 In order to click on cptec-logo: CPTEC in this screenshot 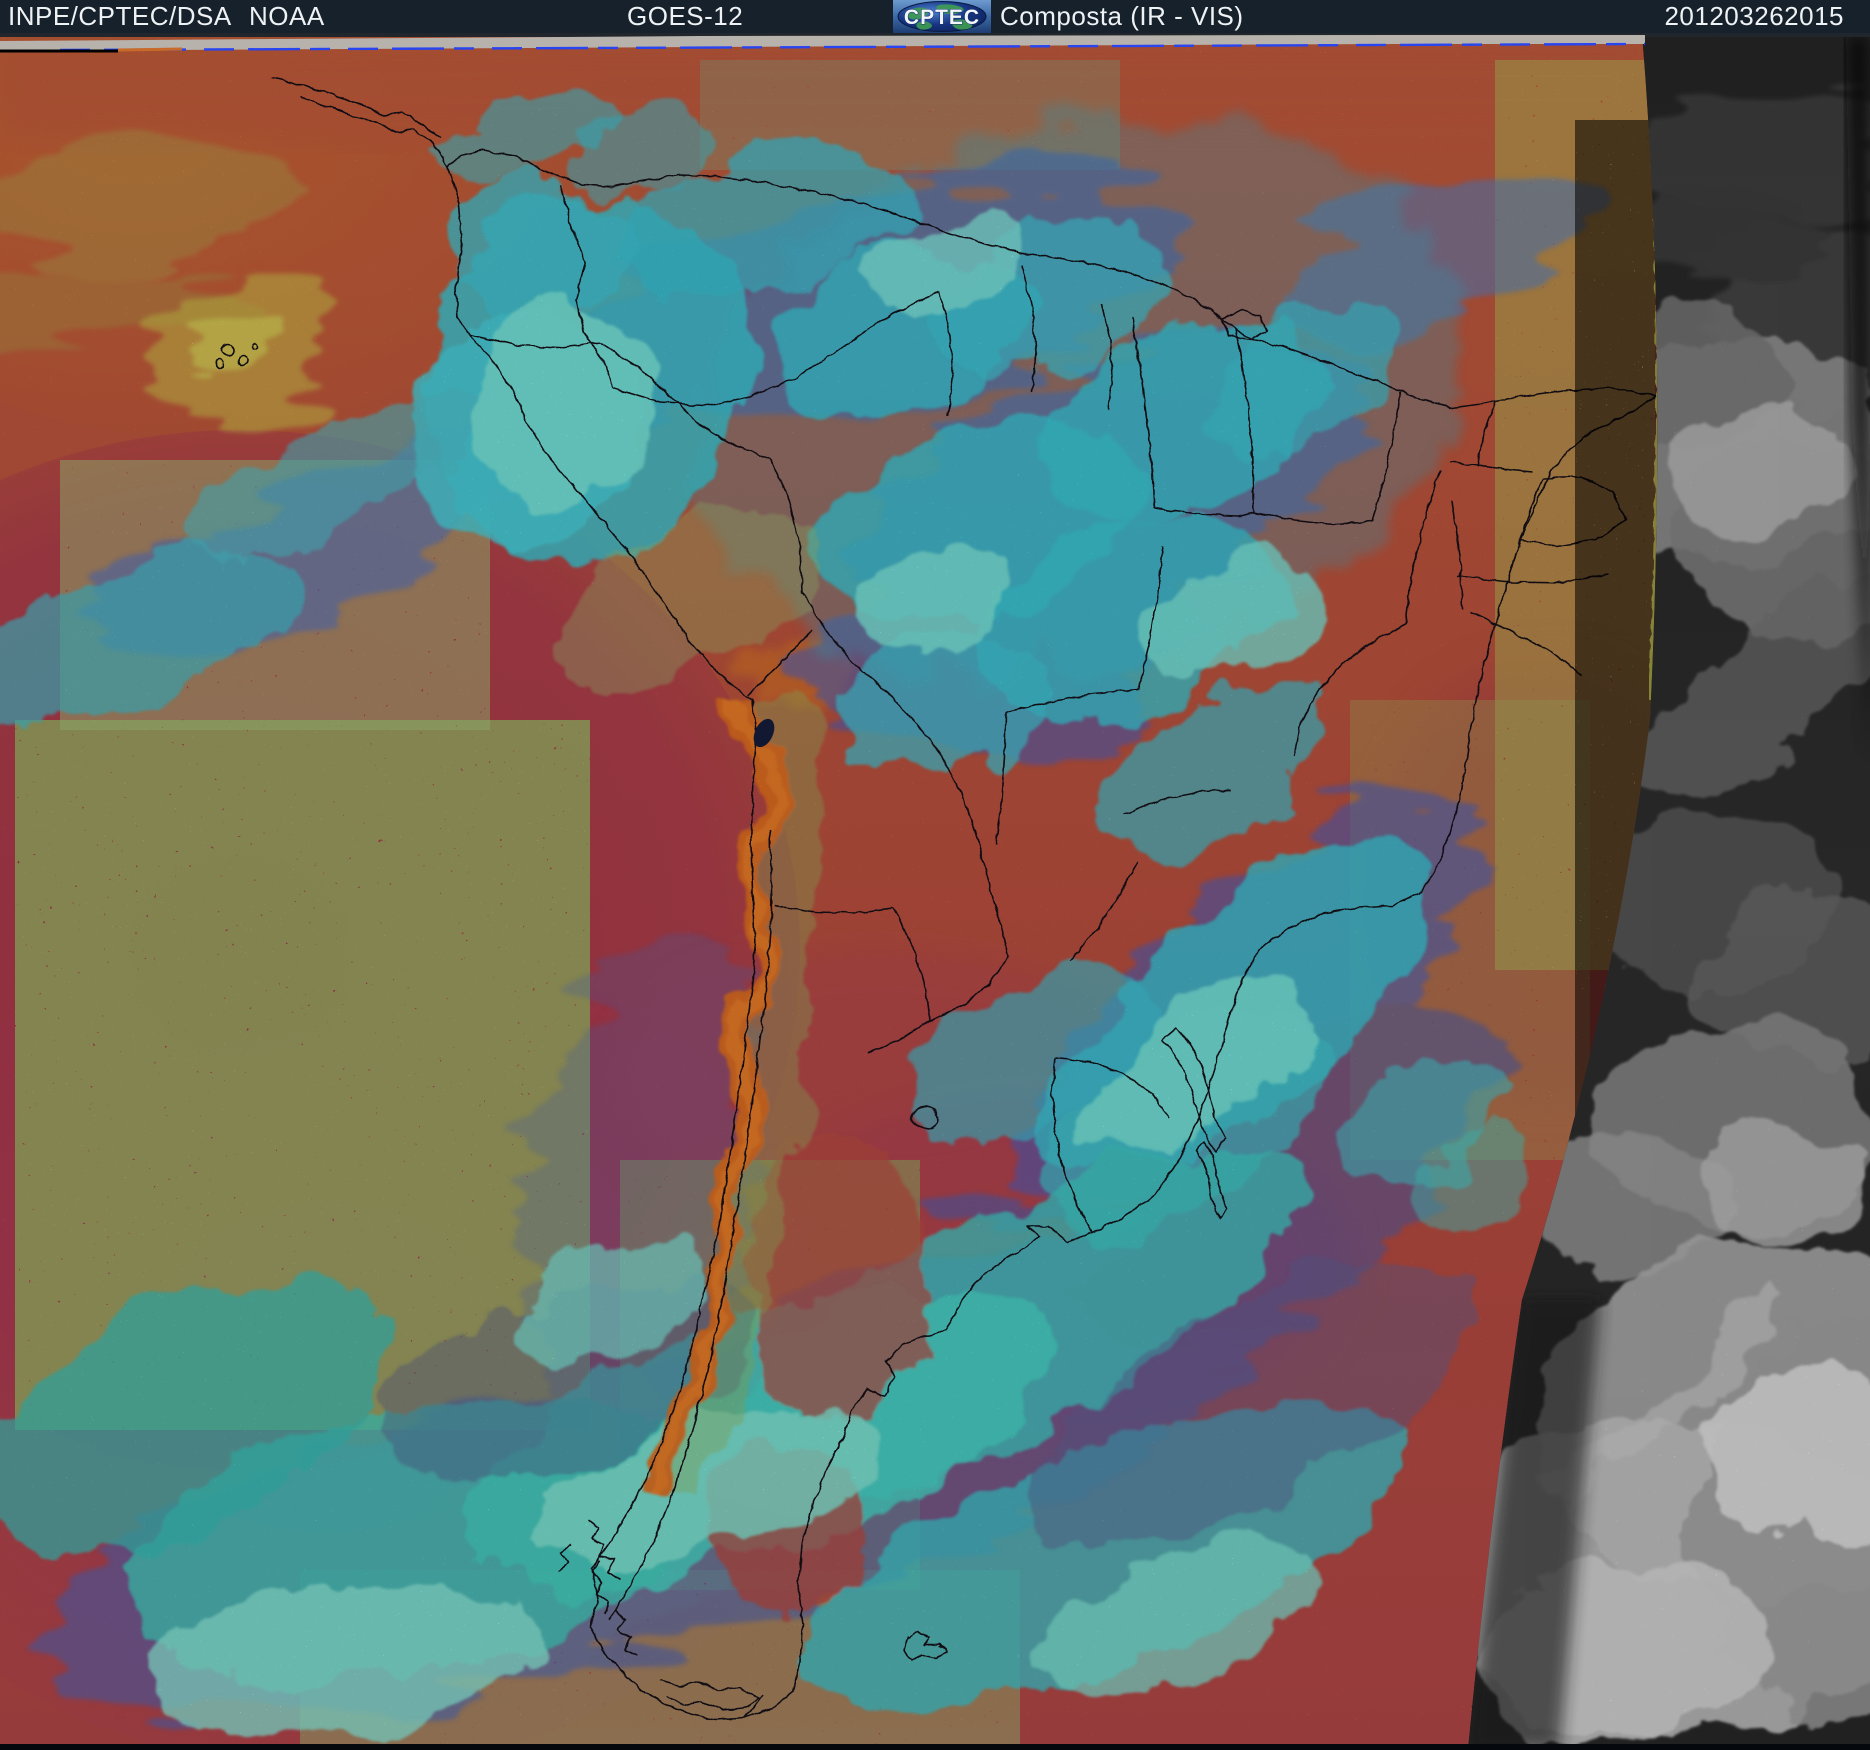, I will do `click(942, 16)`.